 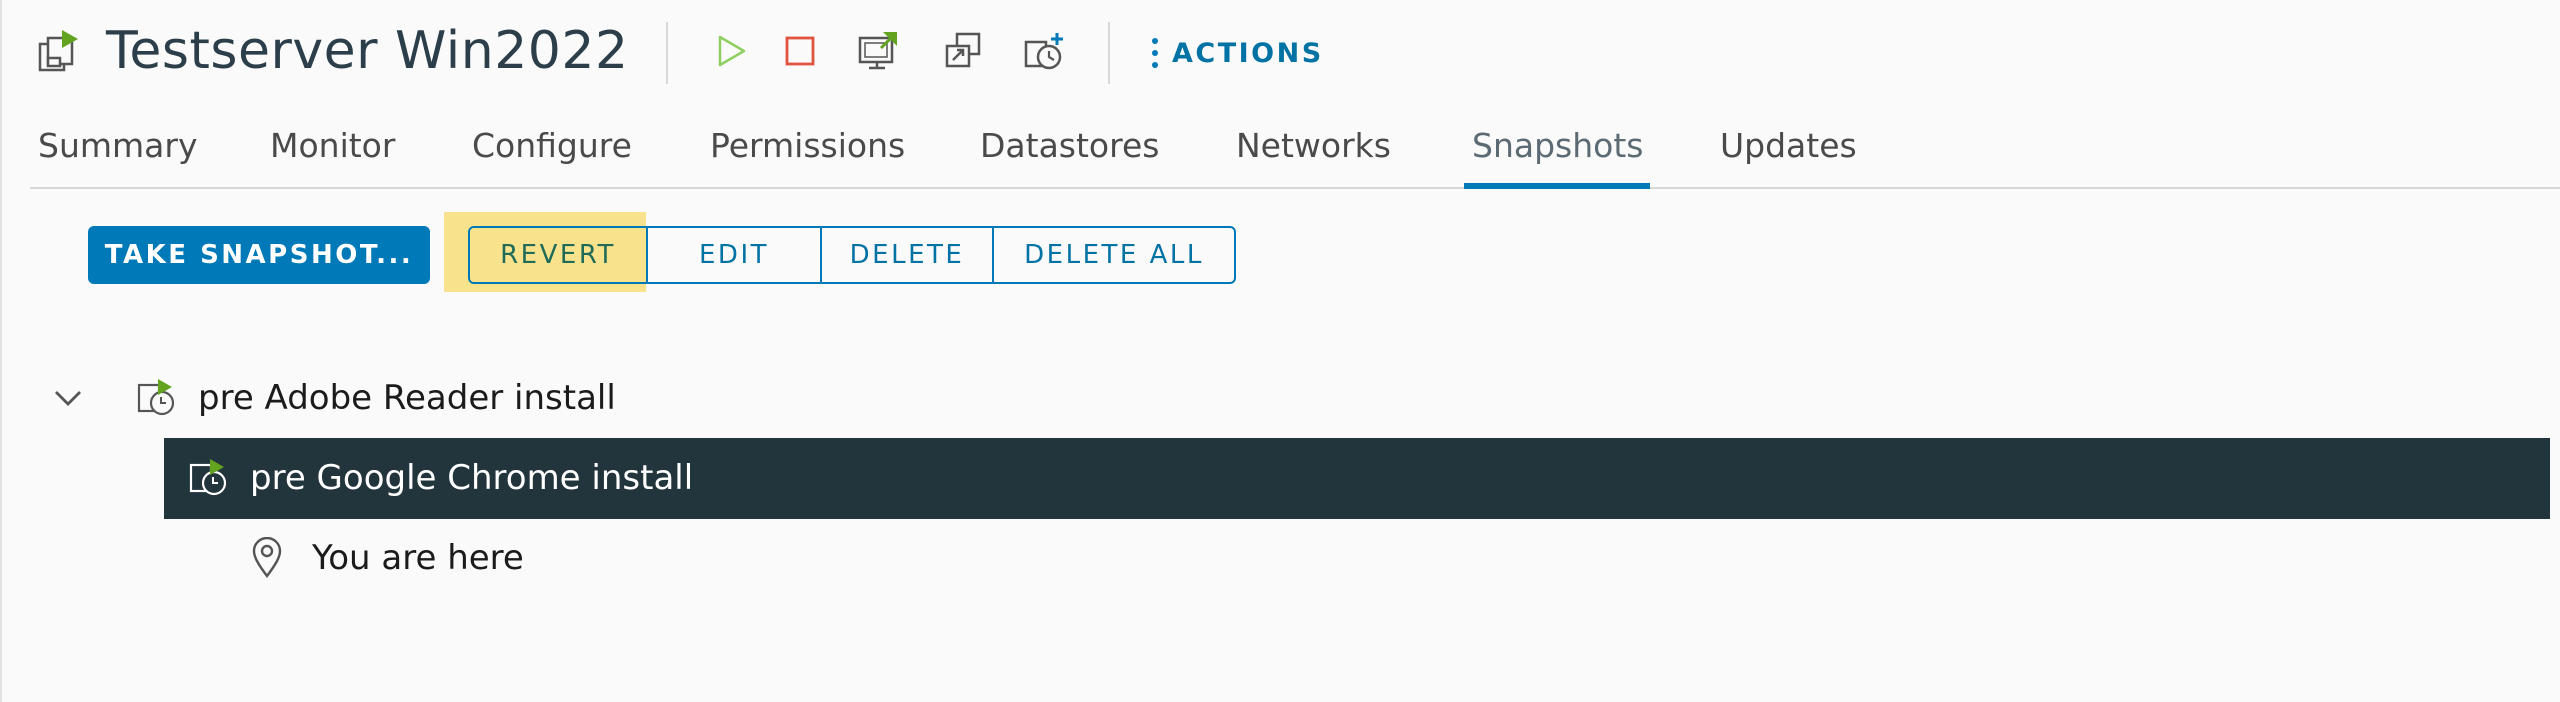 What do you see at coordinates (1155, 53) in the screenshot?
I see `vertical-ellipsis-icon` at bounding box center [1155, 53].